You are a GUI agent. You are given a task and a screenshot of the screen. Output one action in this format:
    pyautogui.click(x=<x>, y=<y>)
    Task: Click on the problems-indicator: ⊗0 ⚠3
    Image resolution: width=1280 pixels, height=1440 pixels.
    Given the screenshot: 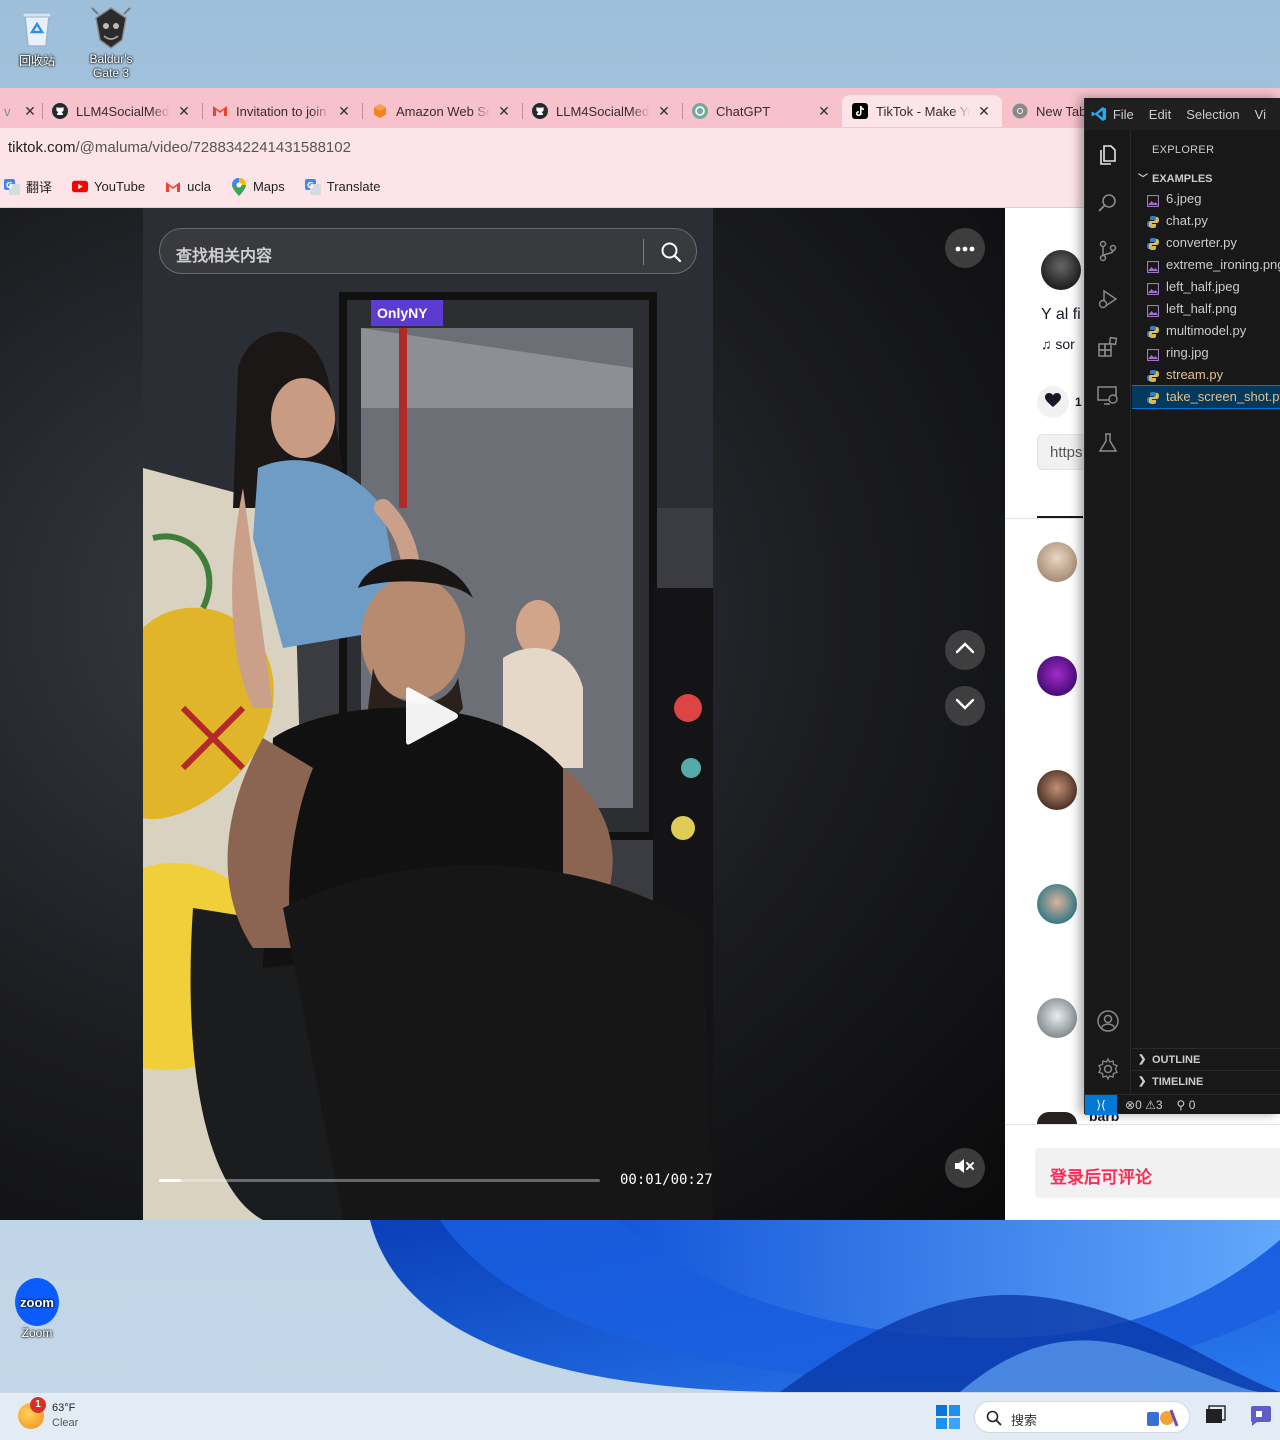 What is the action you would take?
    pyautogui.click(x=1144, y=1105)
    